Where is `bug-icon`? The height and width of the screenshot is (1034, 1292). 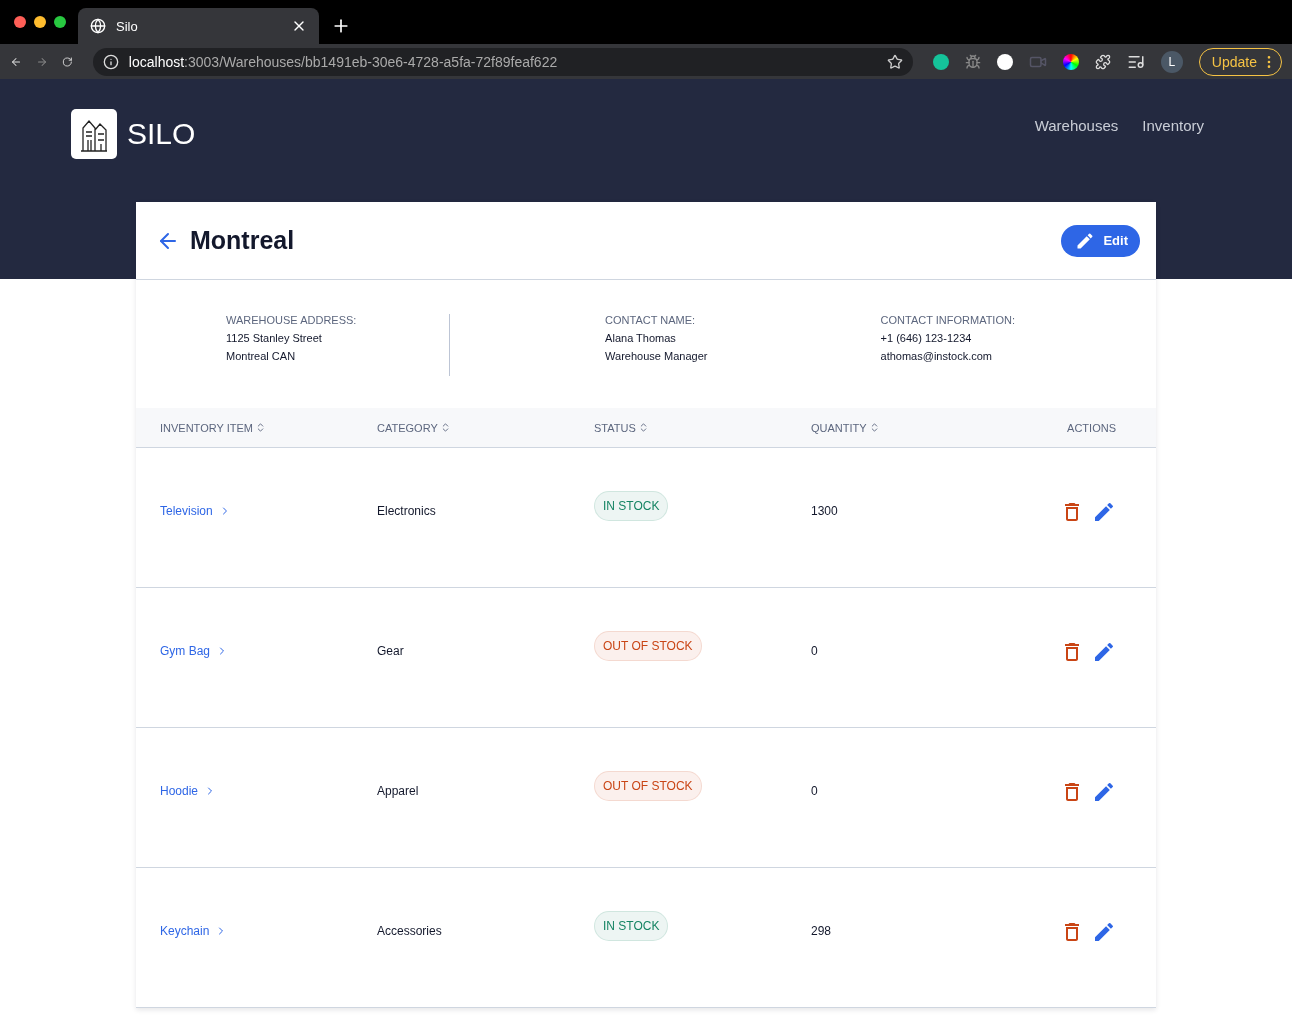
bug-icon is located at coordinates (972, 61).